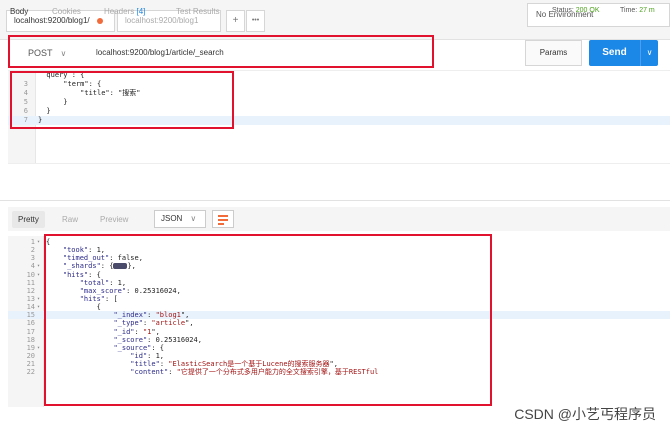 The image size is (670, 437). I want to click on send-button: Send, so click(614, 53).